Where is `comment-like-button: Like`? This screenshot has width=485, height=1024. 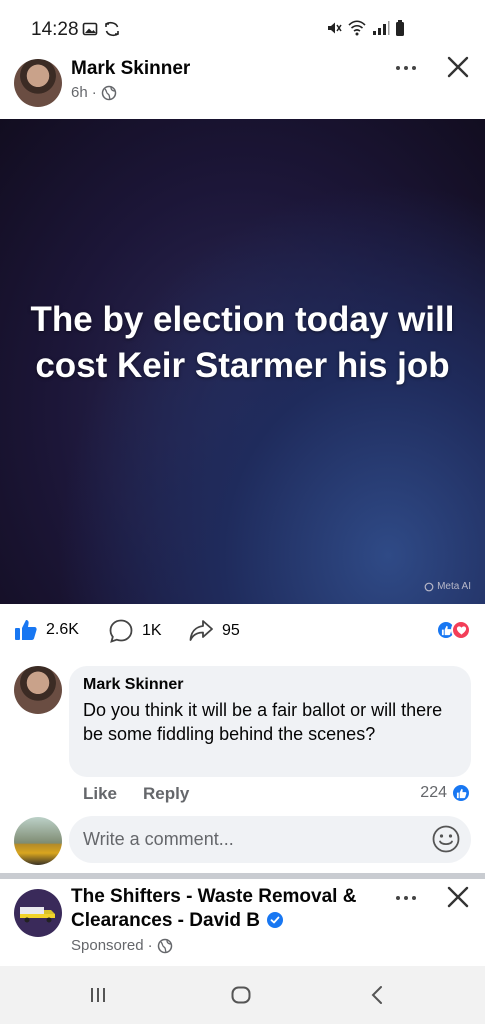 comment-like-button: Like is located at coordinates (100, 794).